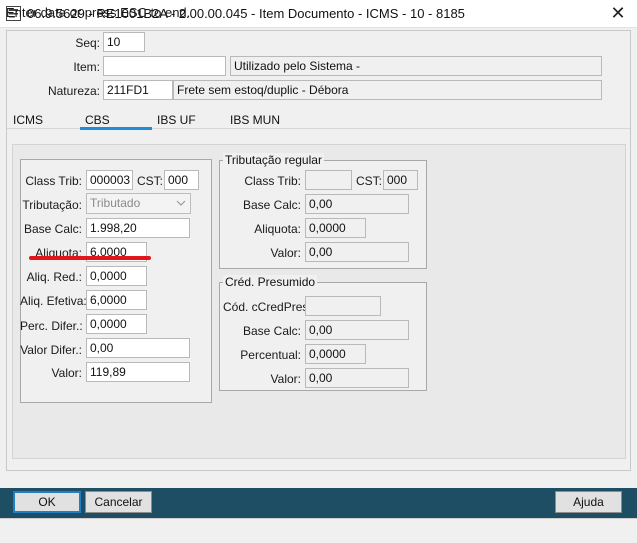 The height and width of the screenshot is (543, 637). I want to click on base-calc-input: 1.998,20, so click(138, 228).